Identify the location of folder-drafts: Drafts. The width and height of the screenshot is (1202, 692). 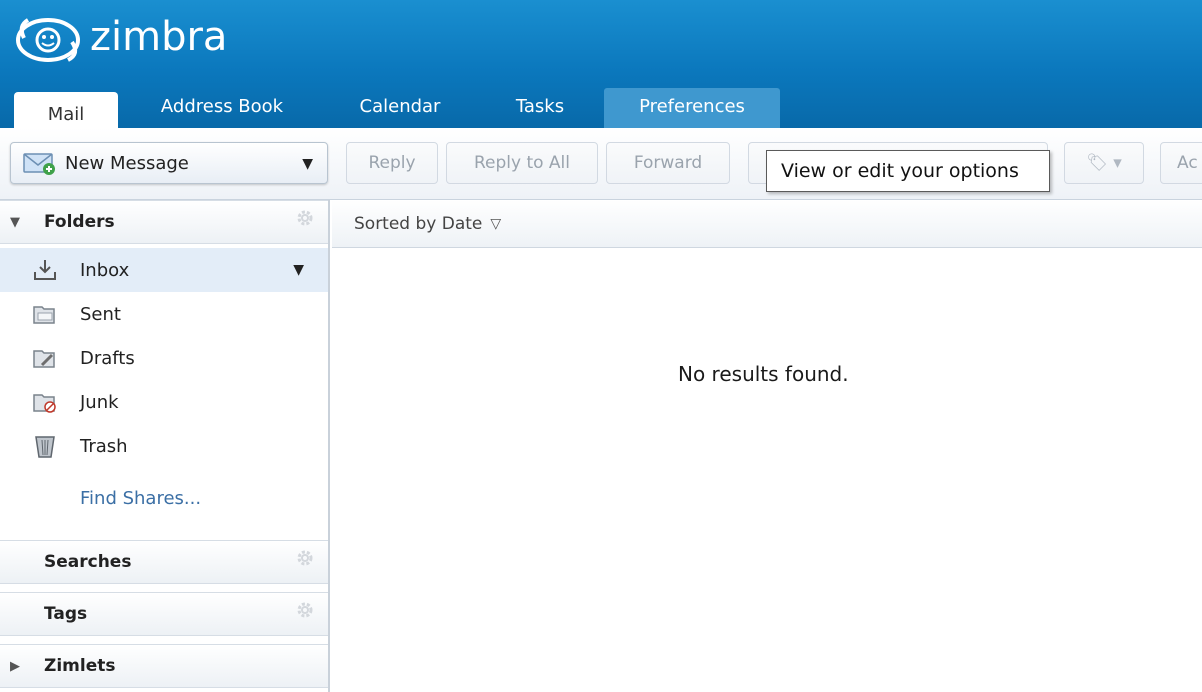
(164, 358).